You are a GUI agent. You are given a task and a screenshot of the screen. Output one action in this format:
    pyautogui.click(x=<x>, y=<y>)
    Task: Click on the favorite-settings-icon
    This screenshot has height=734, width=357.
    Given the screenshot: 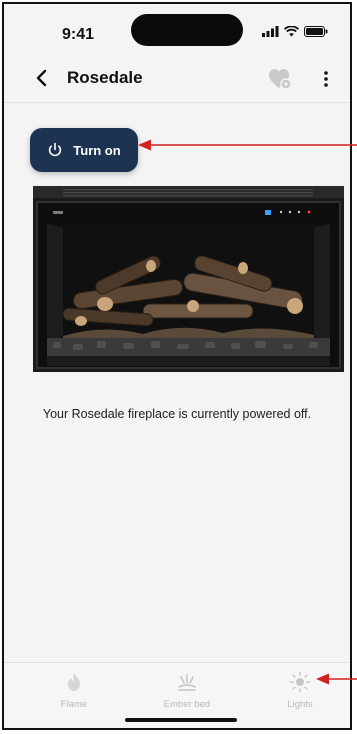 What is the action you would take?
    pyautogui.click(x=280, y=79)
    